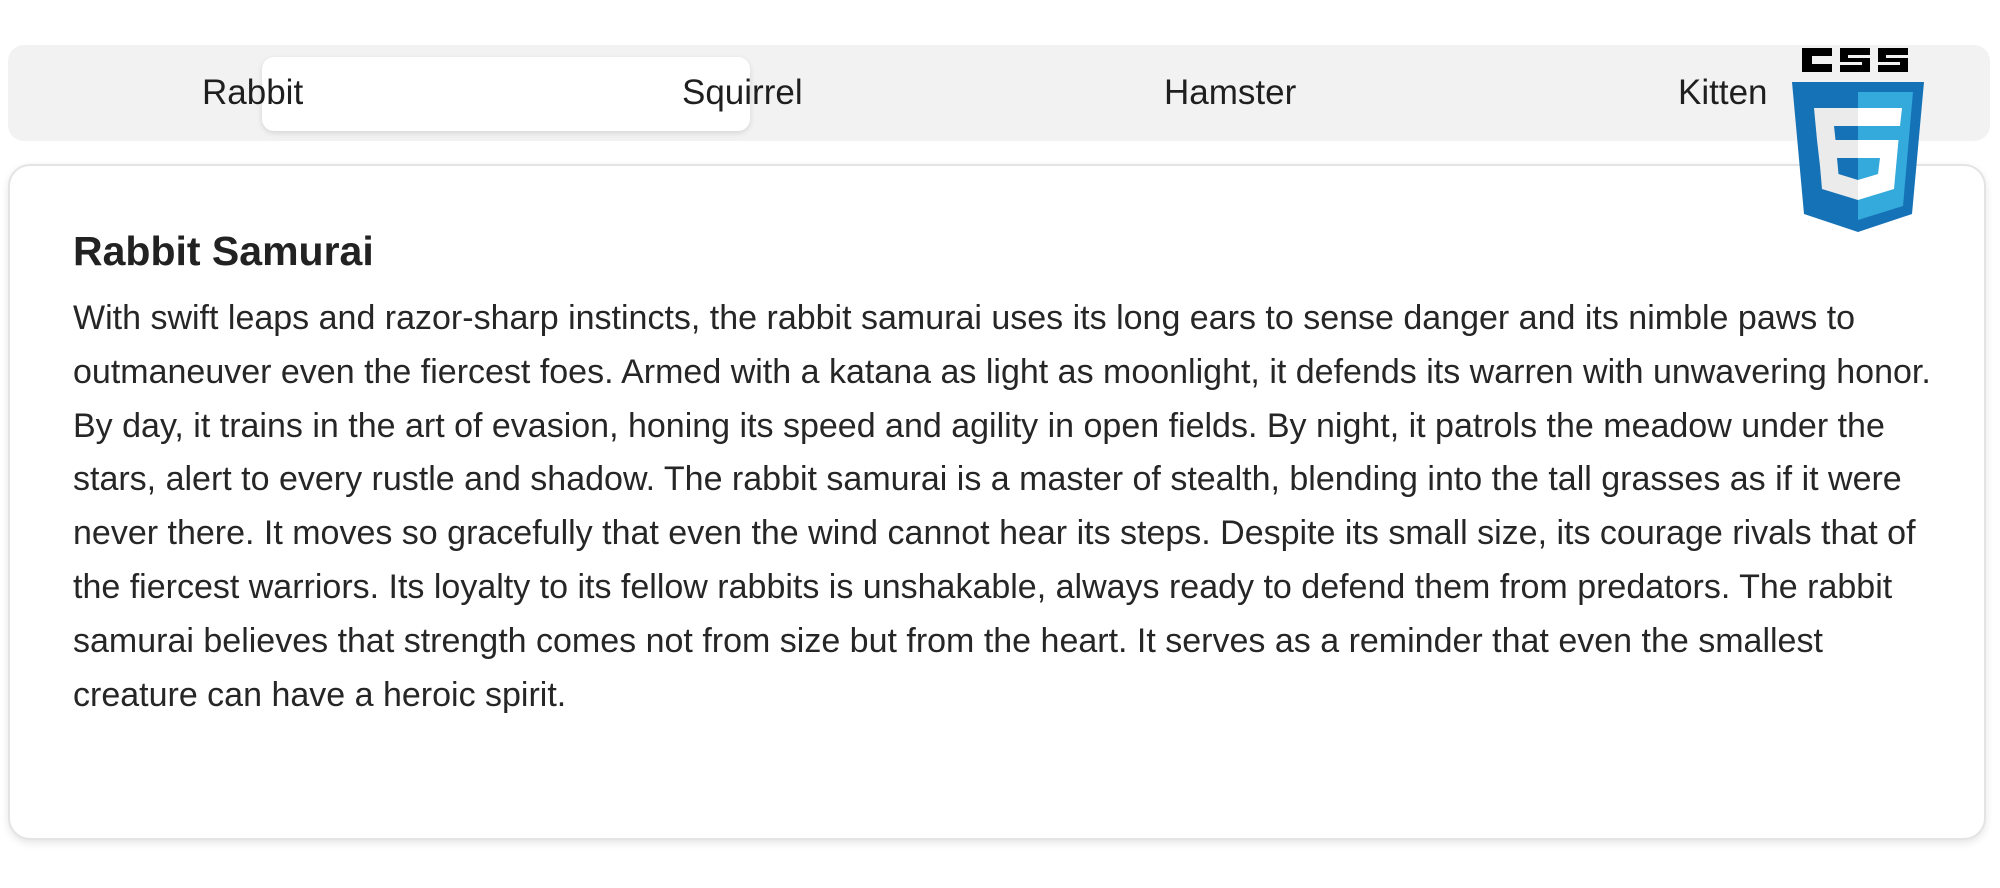 The width and height of the screenshot is (2000, 888). Describe the element at coordinates (999, 93) in the screenshot. I see `tab-bar: Rabbit Squirrel Hamster Kitten` at that location.